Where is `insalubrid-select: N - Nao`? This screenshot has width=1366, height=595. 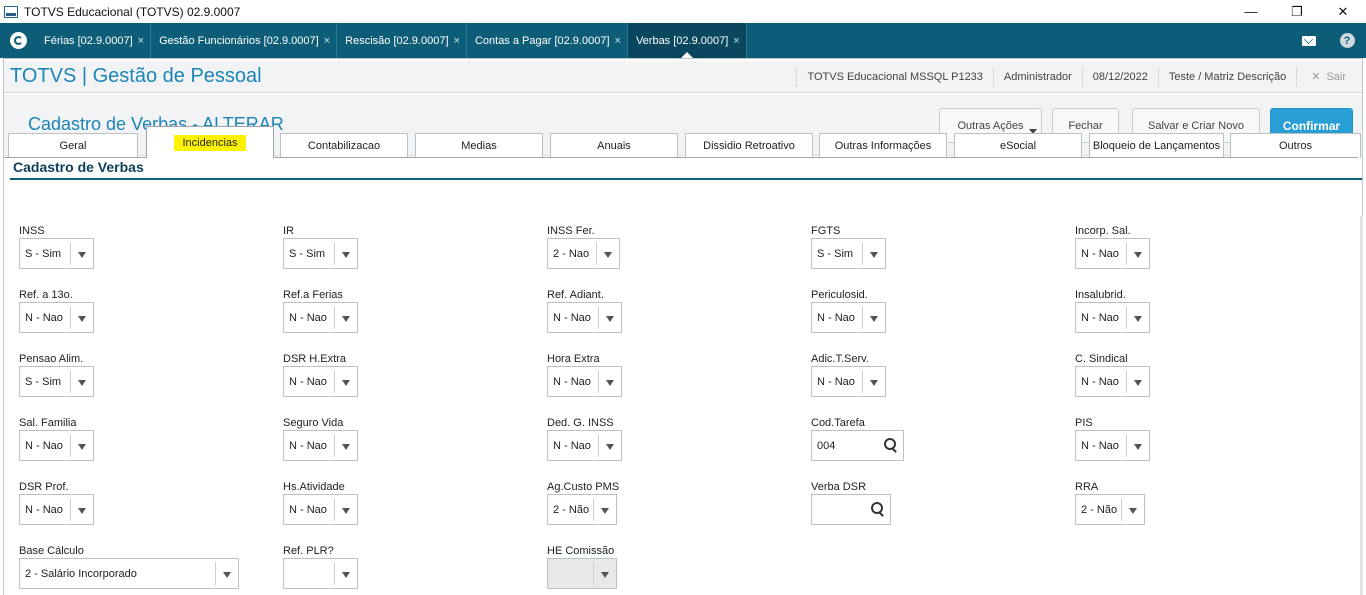
insalubrid-select: N - Nao is located at coordinates (1112, 317).